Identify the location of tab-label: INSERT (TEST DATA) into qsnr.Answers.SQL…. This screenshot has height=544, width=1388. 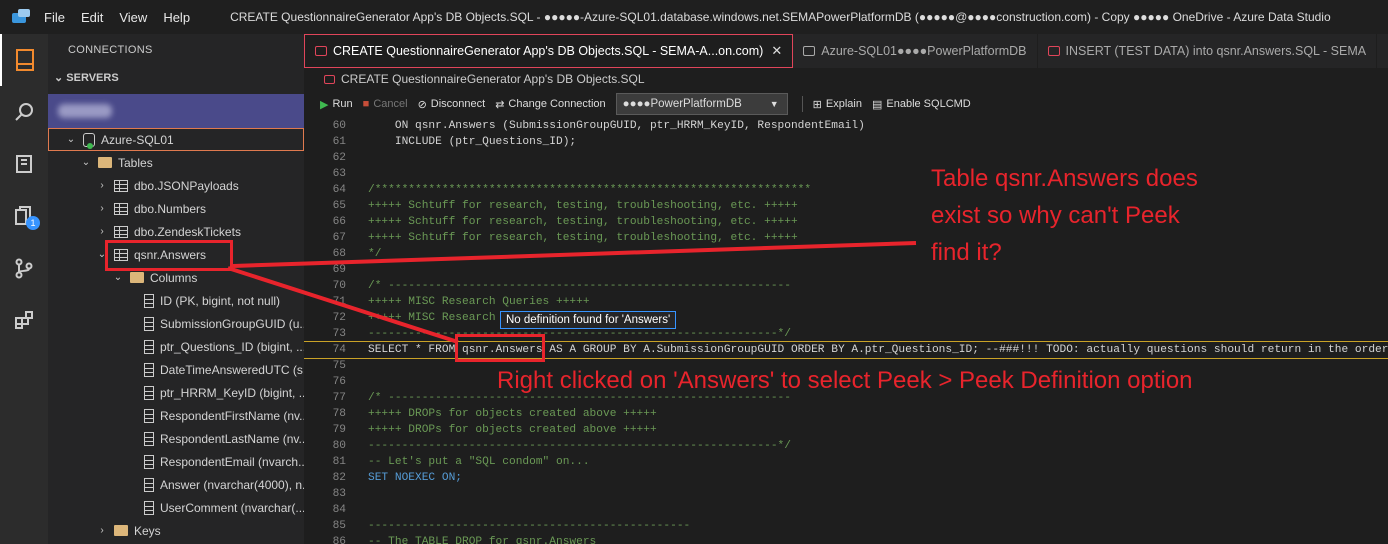
(1216, 51).